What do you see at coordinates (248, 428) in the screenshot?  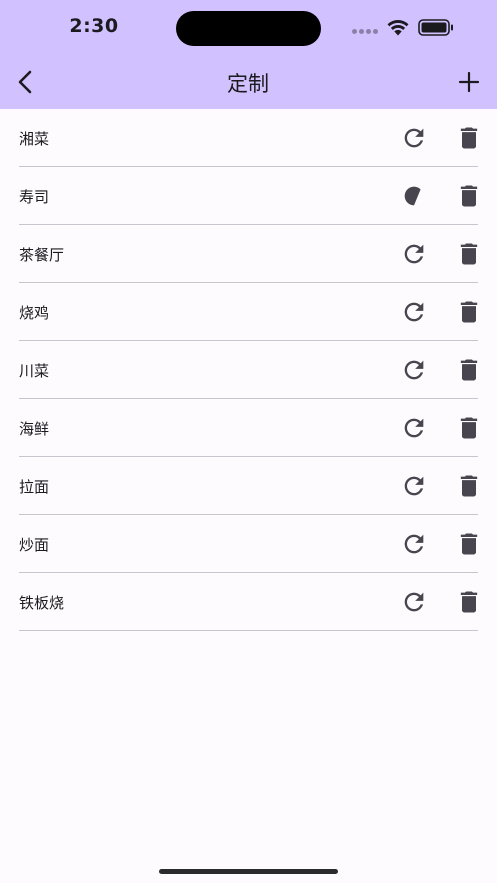 I see `list-item: 海鲜` at bounding box center [248, 428].